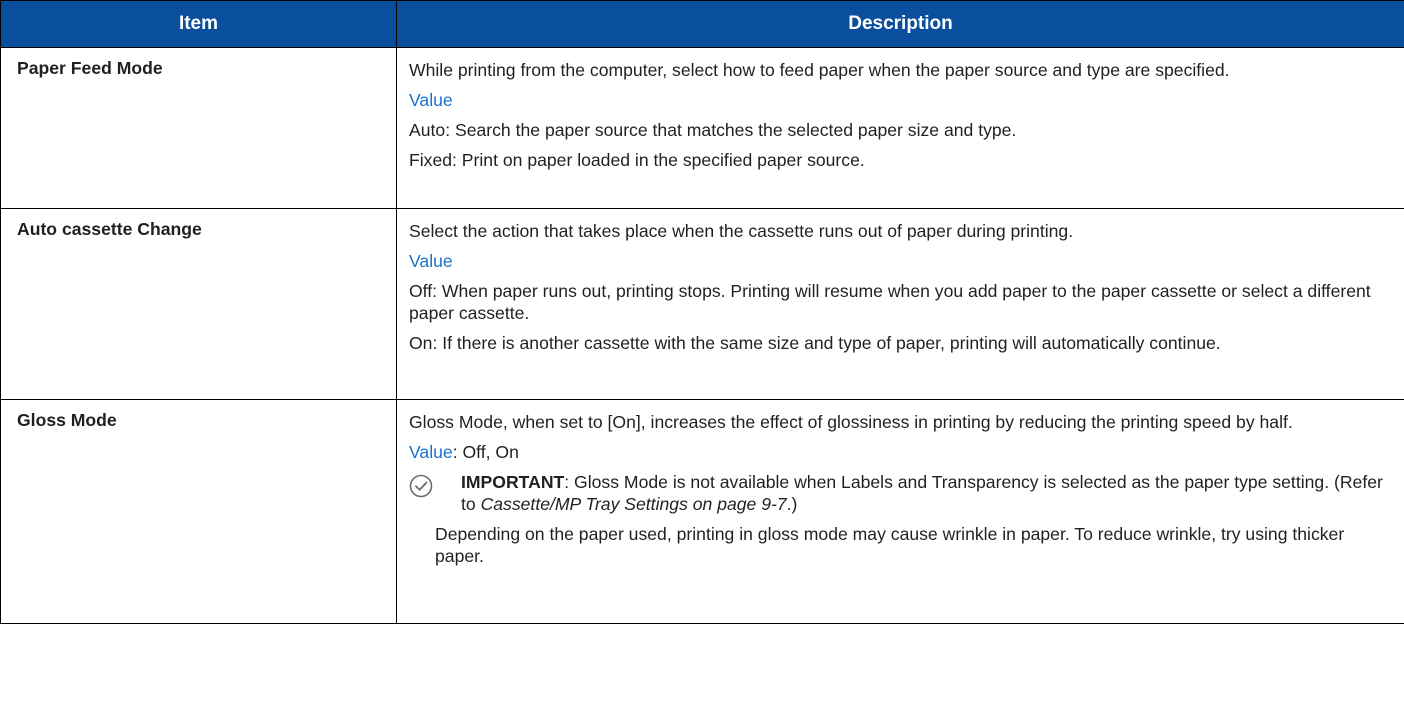 This screenshot has height=722, width=1404. I want to click on important-label: IMPORTANT, so click(513, 482).